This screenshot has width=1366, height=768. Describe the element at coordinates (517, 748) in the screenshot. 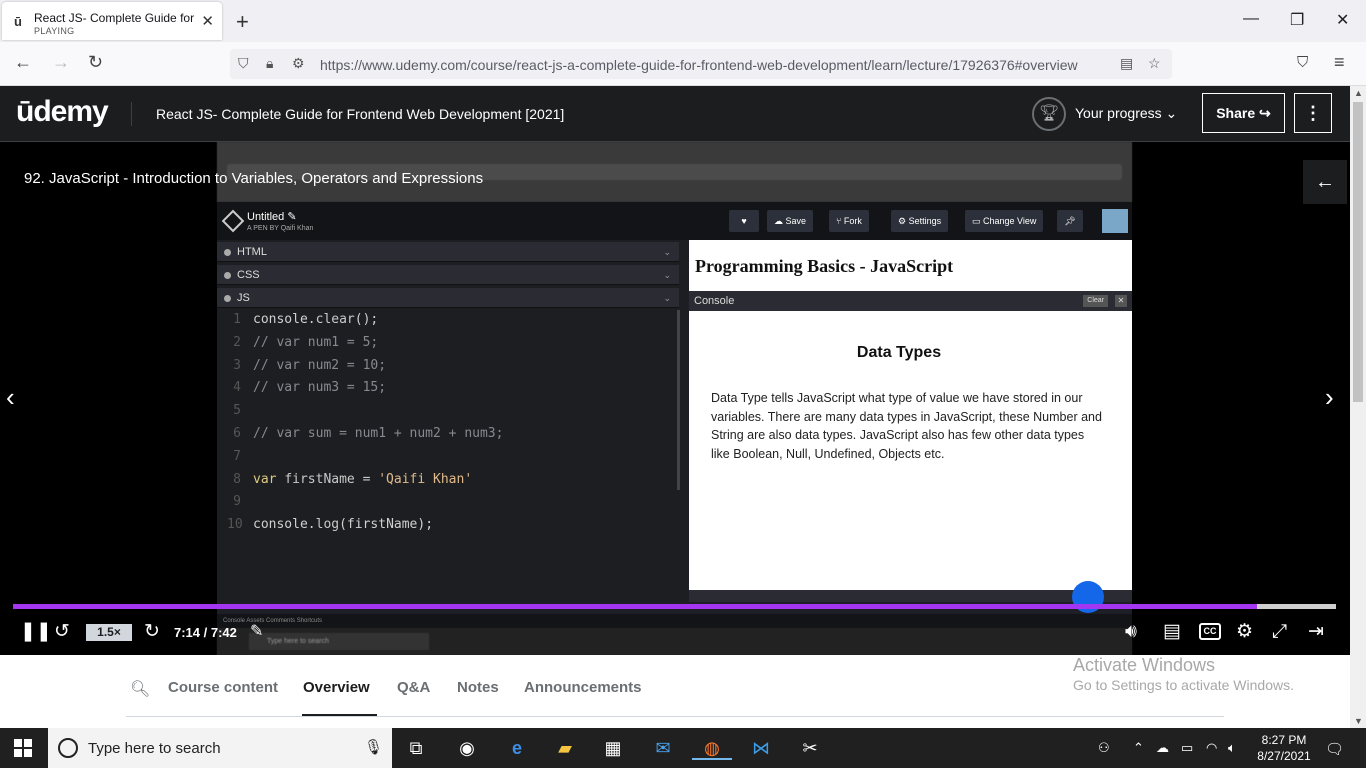

I see `edge-icon: e` at that location.